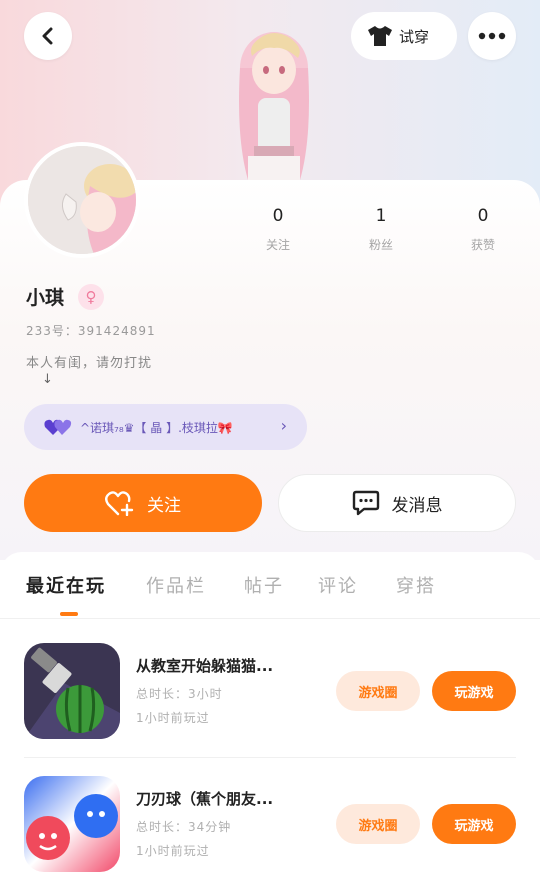 This screenshot has width=540, height=890. Describe the element at coordinates (45, 298) in the screenshot. I see `username: 小琪` at that location.